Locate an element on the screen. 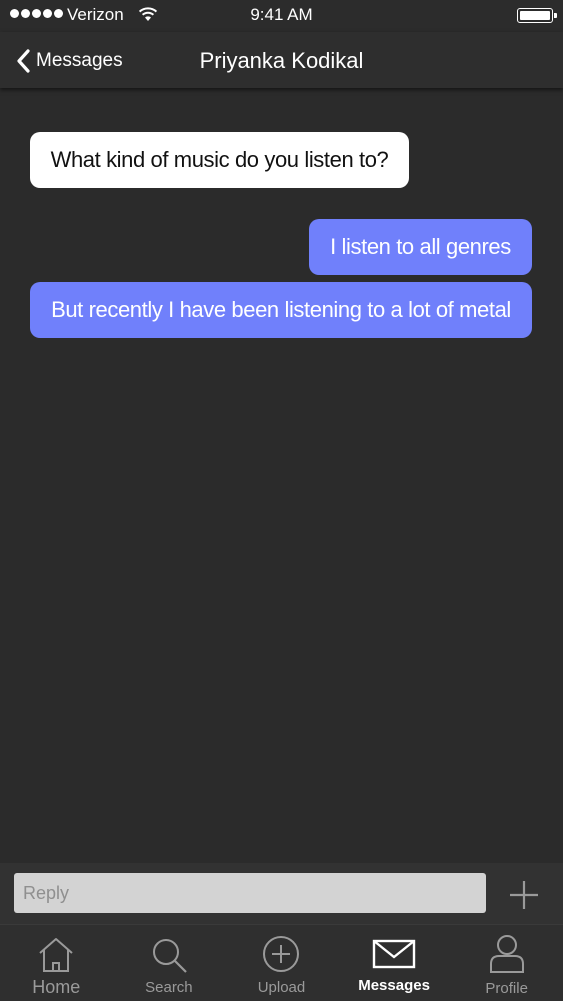 This screenshot has width=563, height=1001. back-button: Messages is located at coordinates (68, 61).